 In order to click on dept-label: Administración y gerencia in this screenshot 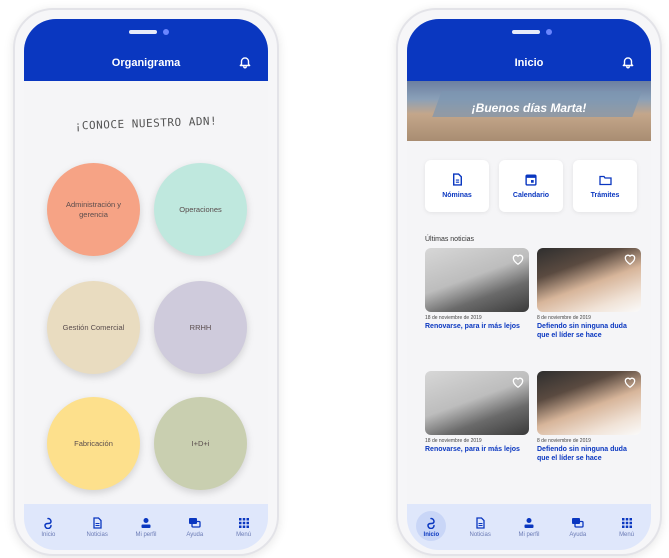, I will do `click(93, 209)`.